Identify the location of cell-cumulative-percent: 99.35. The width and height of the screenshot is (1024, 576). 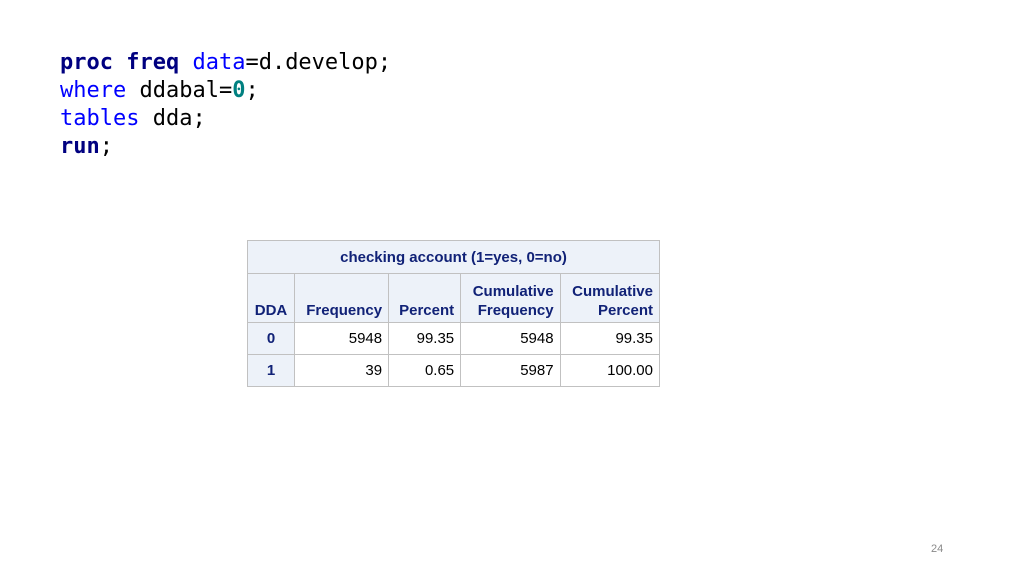
(610, 338).